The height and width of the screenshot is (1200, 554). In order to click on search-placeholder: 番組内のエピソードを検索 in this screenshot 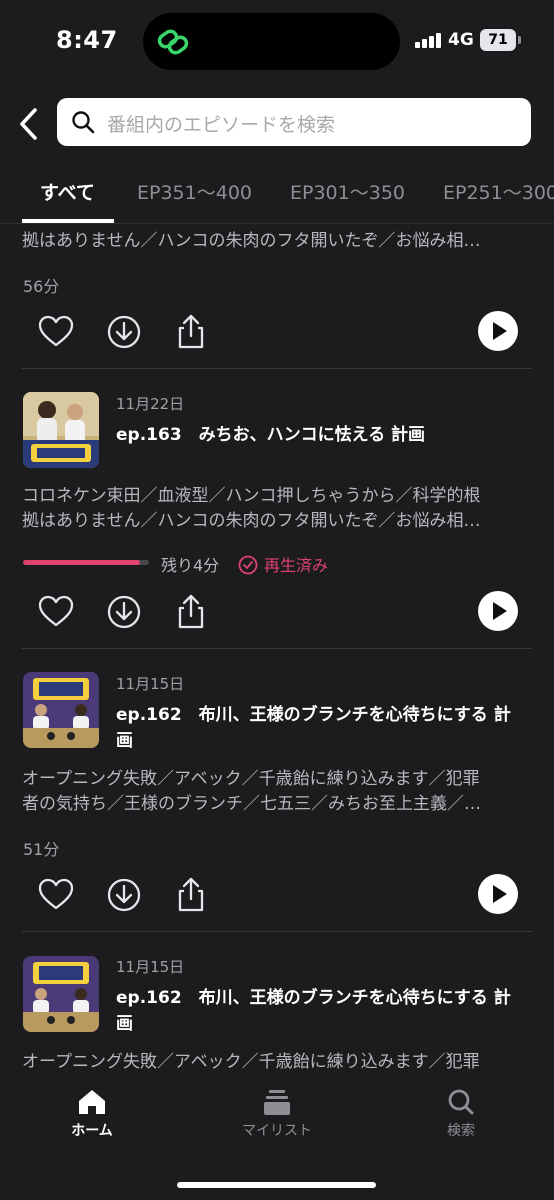, I will do `click(221, 125)`.